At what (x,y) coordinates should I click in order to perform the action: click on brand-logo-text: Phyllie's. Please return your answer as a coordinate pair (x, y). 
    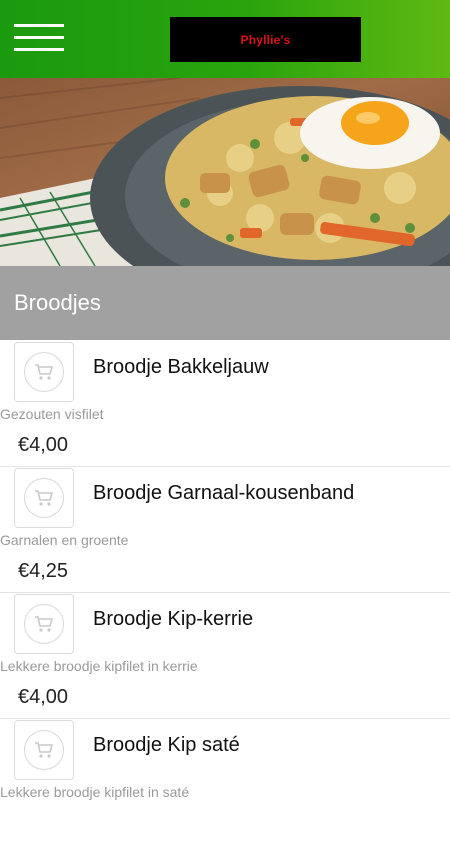
    Looking at the image, I should click on (265, 39).